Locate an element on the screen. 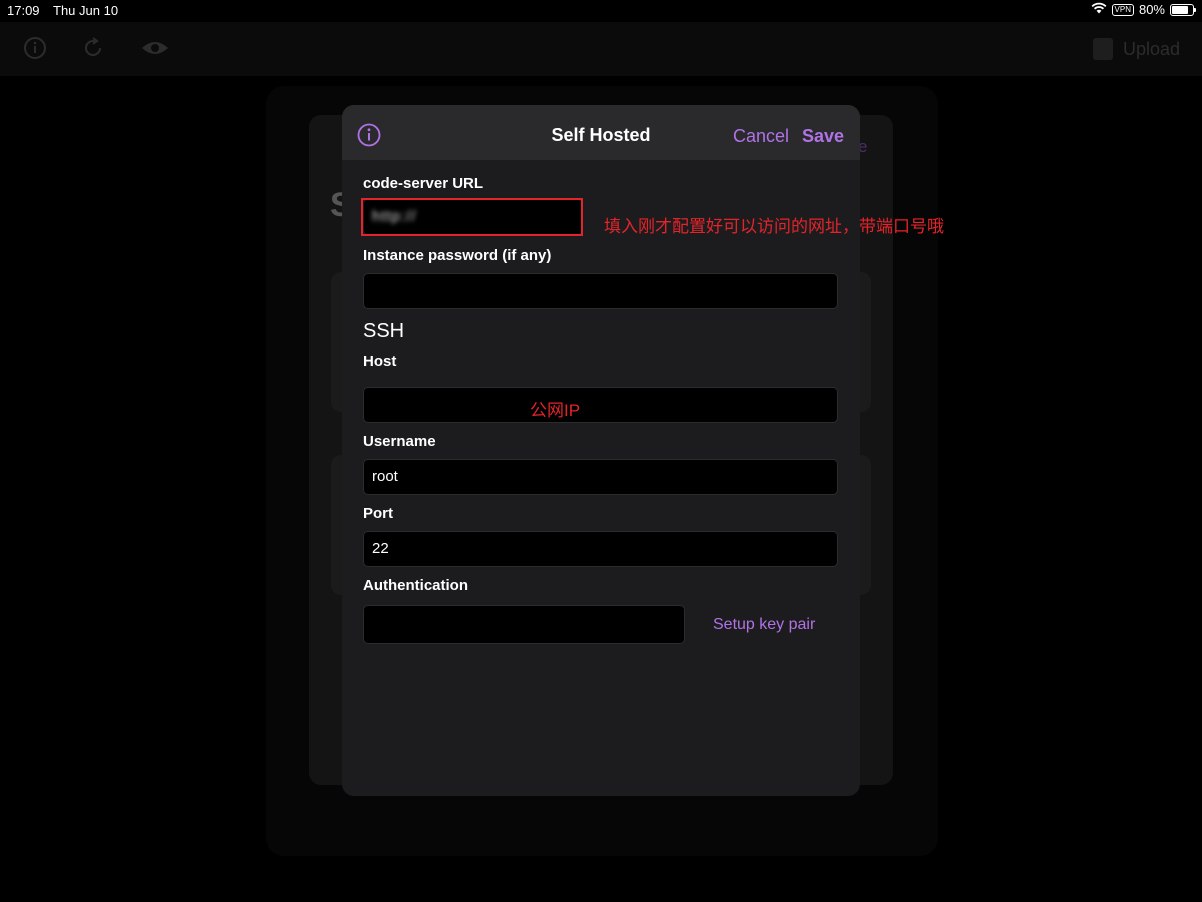 The image size is (1202, 902). port-value: 22 is located at coordinates (380, 548).